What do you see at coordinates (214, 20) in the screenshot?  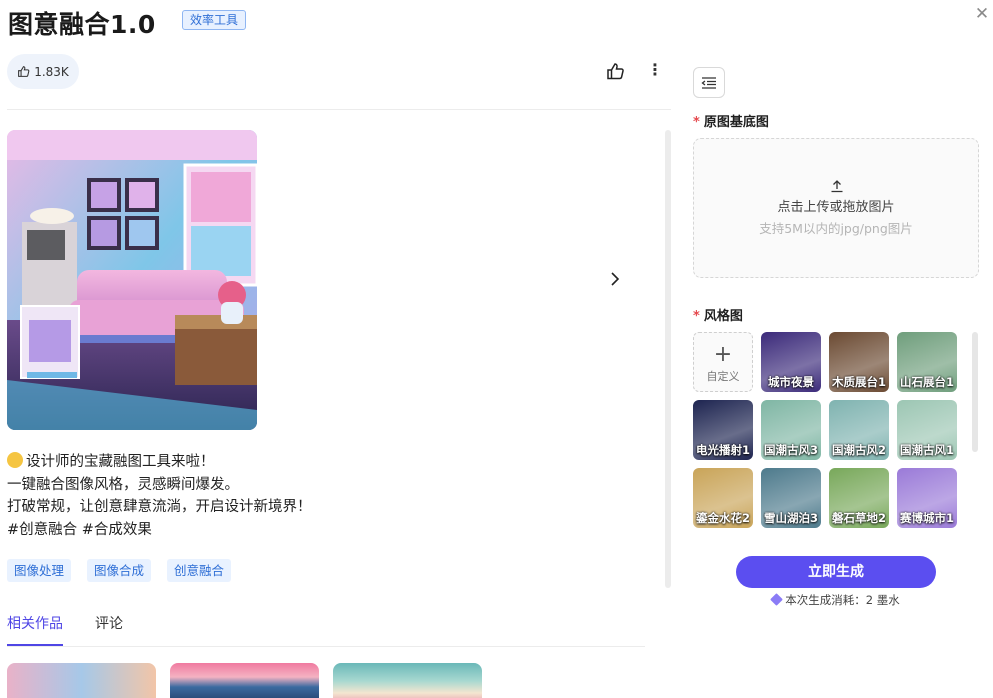 I see `category-badge: 效率工具` at bounding box center [214, 20].